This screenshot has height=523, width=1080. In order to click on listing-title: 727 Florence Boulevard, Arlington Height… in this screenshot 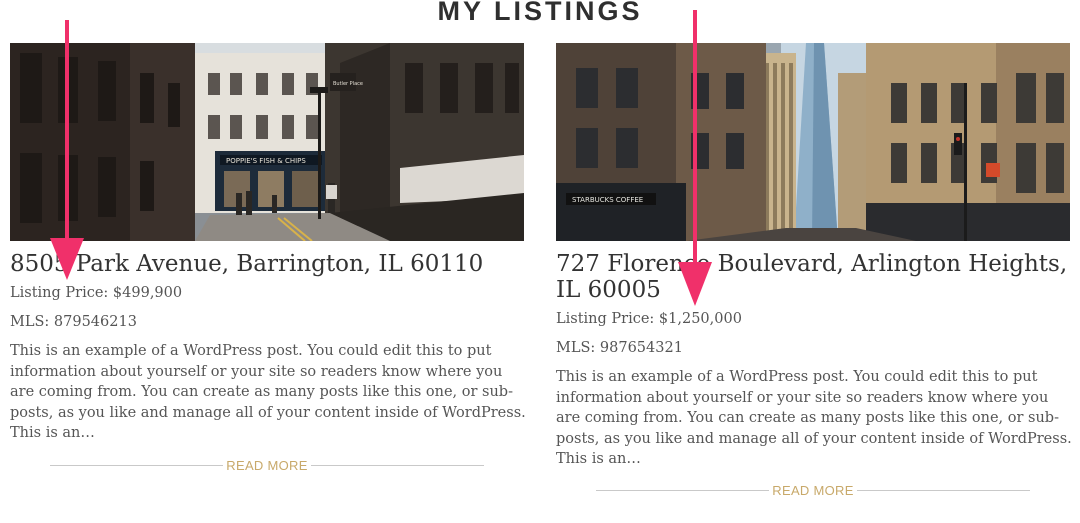, I will do `click(813, 277)`.